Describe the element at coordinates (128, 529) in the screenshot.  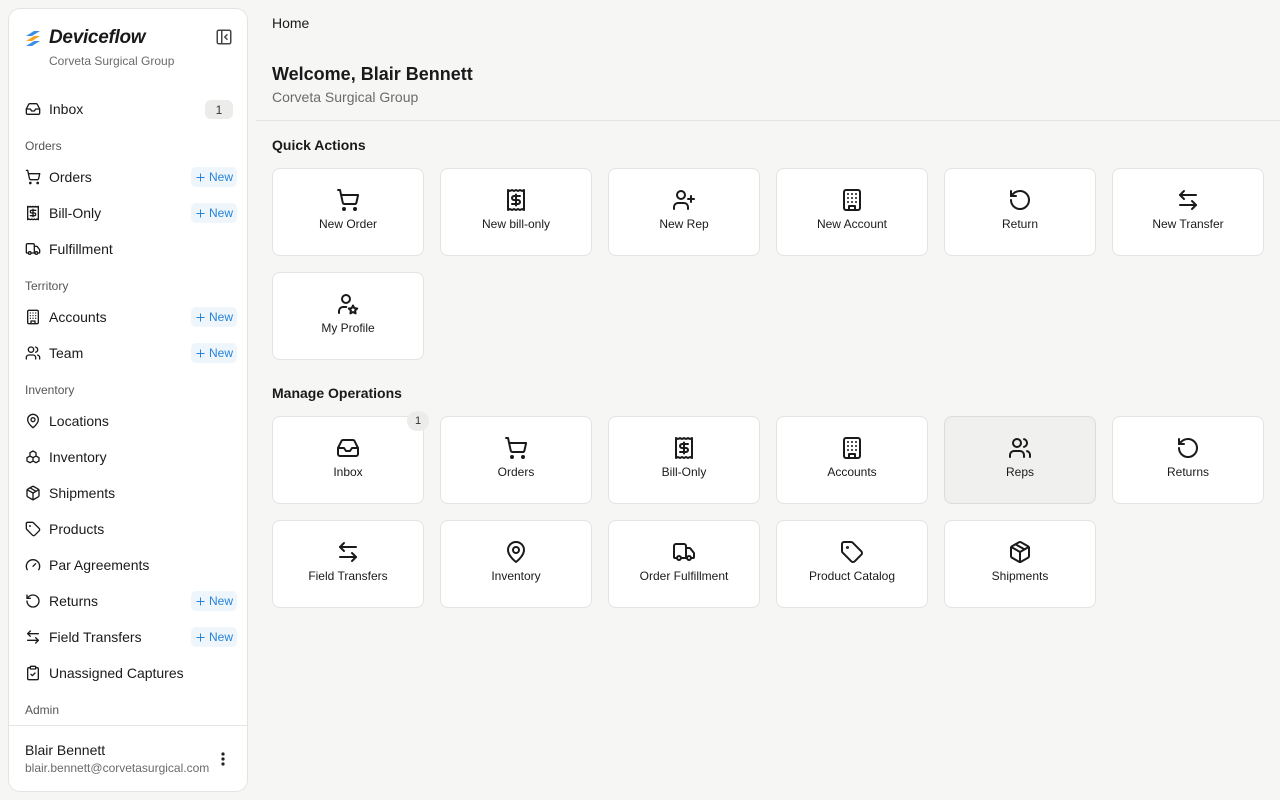
I see `sidebar-item-products: Products` at that location.